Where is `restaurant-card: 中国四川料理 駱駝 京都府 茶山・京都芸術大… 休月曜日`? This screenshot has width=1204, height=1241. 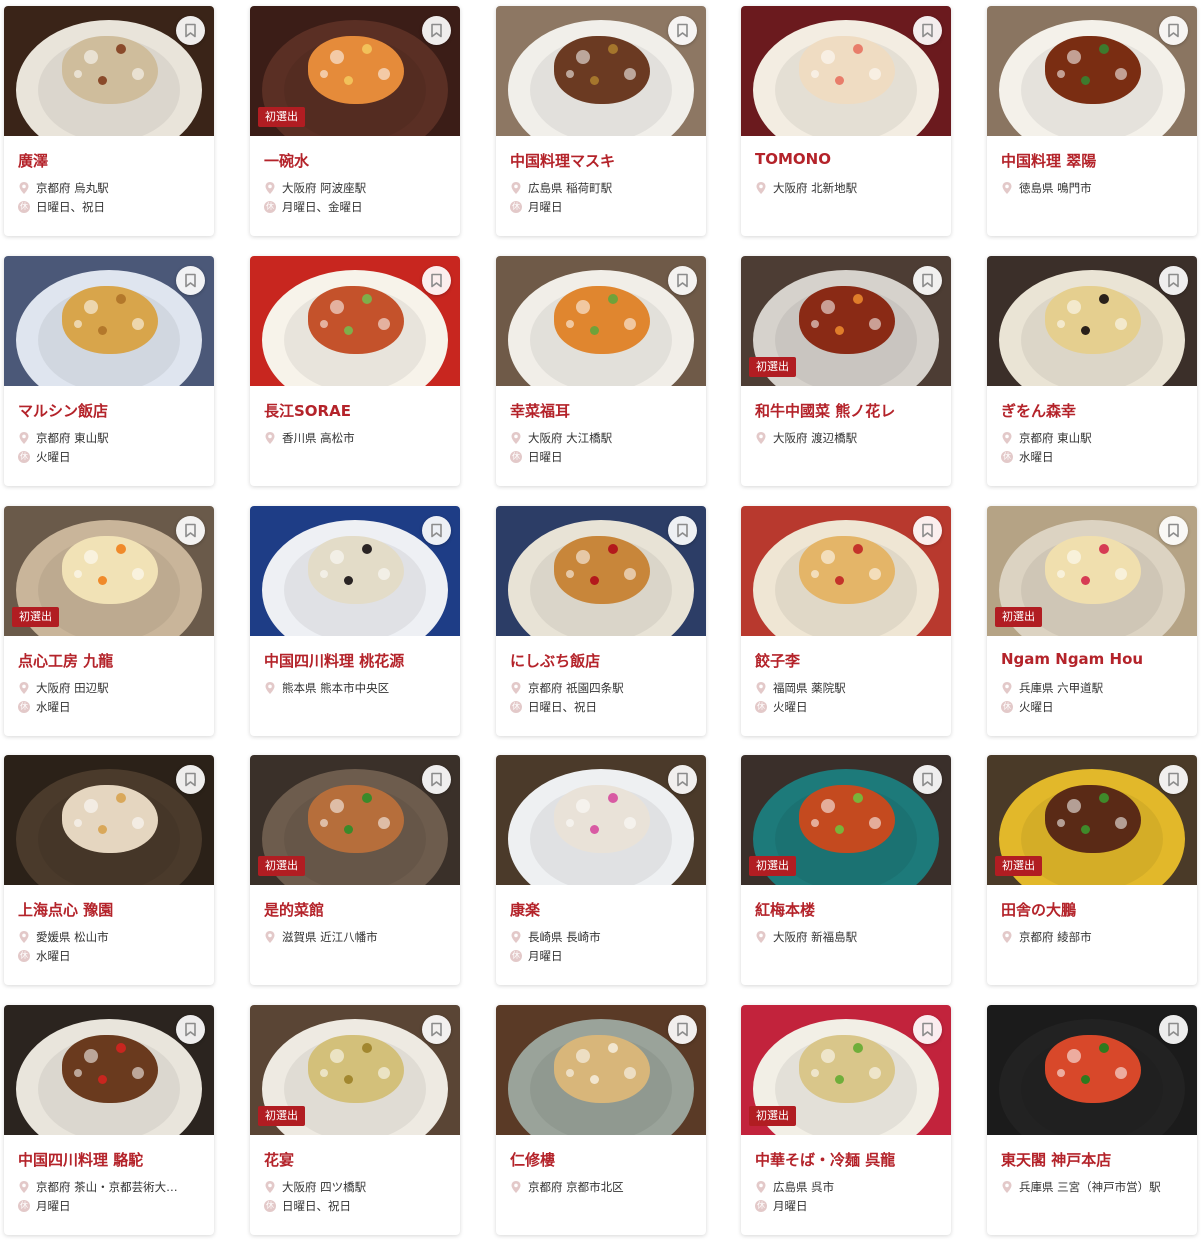
restaurant-card: 中国四川料理 駱駝 京都府 茶山・京都芸術大… 休月曜日 is located at coordinates (109, 1120).